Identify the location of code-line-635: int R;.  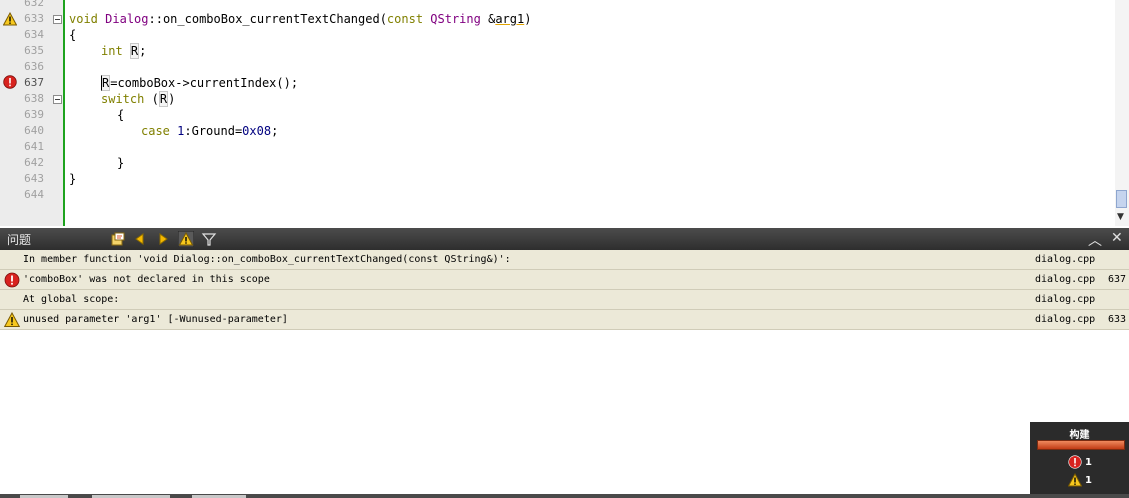
(123, 51).